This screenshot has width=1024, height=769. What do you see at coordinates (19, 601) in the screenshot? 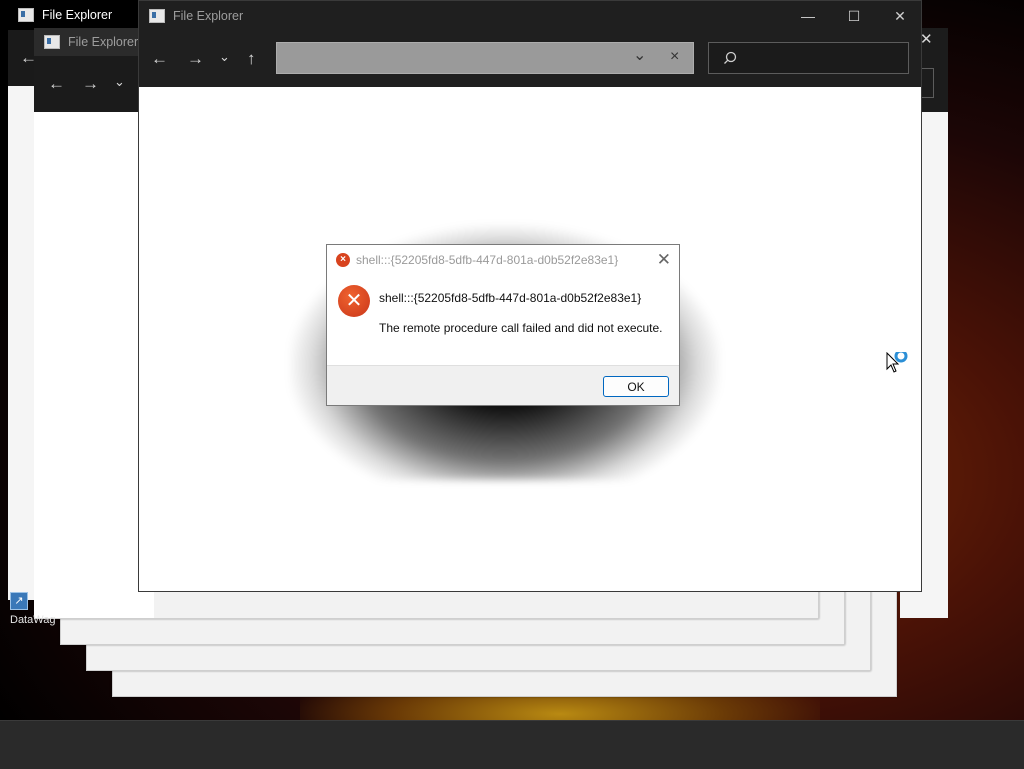
I see `shortcut-arrow-icon: ↗` at bounding box center [19, 601].